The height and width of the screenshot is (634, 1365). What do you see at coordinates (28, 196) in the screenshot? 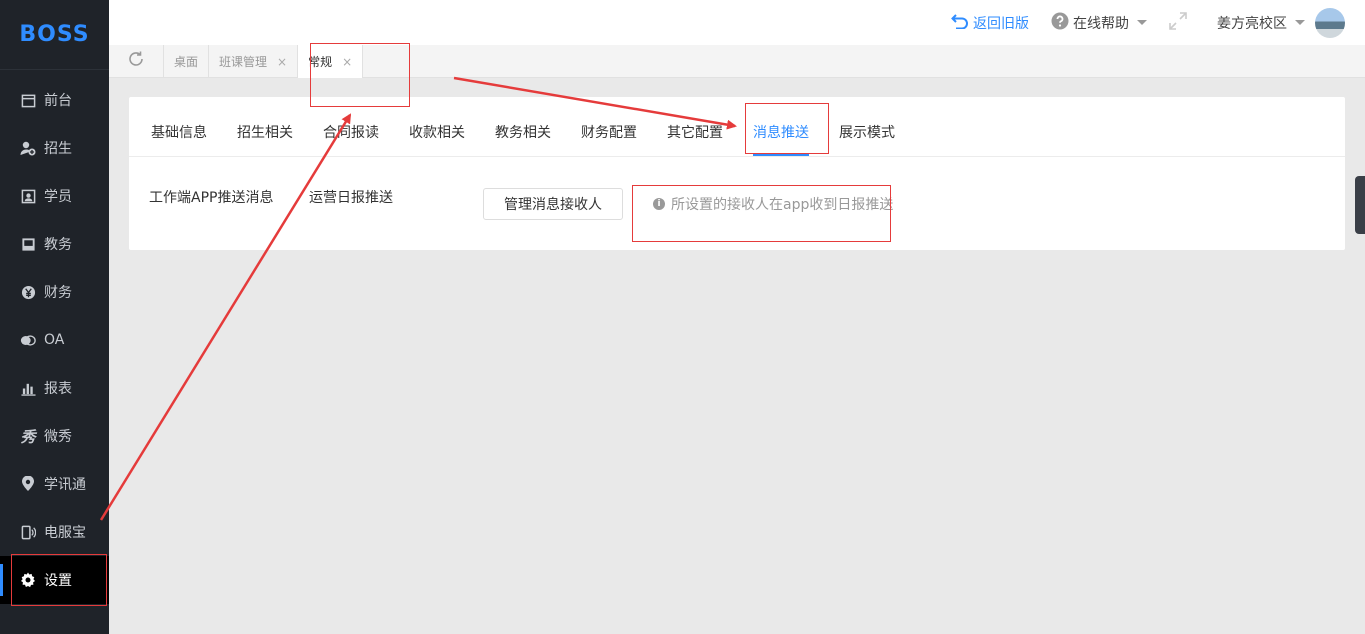
I see `id-card-icon` at bounding box center [28, 196].